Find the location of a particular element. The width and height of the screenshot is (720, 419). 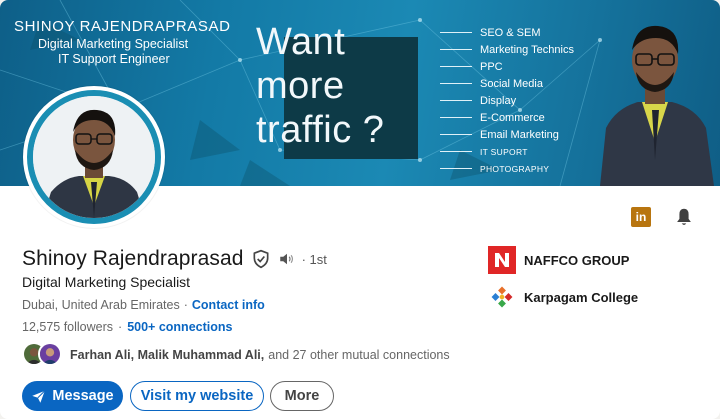

company-naffco: NAFFCO GROUP is located at coordinates (558, 260).